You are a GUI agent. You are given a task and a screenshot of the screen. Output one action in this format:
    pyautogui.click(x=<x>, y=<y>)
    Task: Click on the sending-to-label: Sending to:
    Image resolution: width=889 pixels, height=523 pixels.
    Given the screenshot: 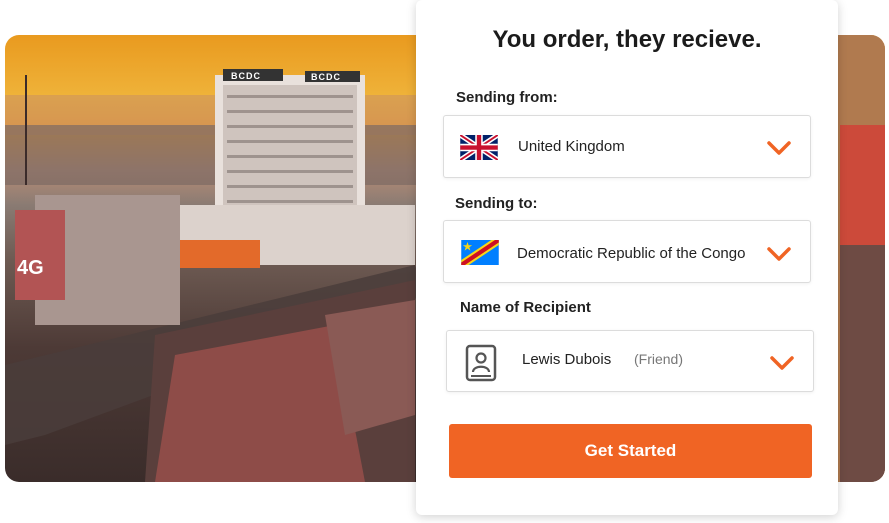 What is the action you would take?
    pyautogui.click(x=496, y=203)
    